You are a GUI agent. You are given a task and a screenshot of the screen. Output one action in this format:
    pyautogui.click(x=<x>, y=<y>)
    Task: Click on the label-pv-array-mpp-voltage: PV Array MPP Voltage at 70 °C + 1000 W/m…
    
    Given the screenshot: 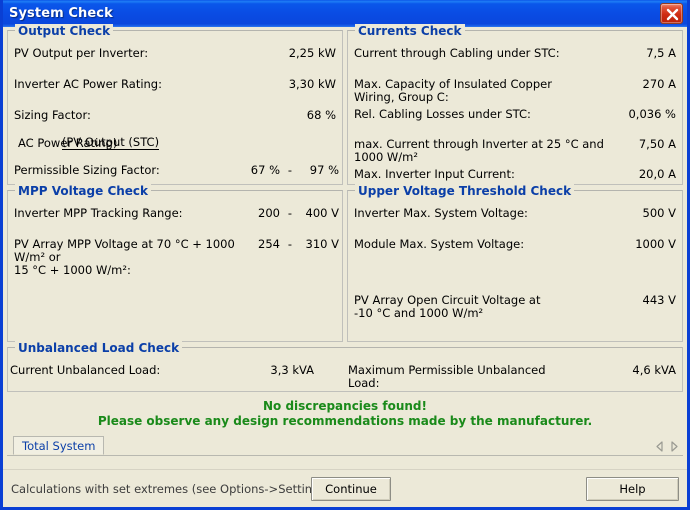 What is the action you would take?
    pyautogui.click(x=124, y=257)
    